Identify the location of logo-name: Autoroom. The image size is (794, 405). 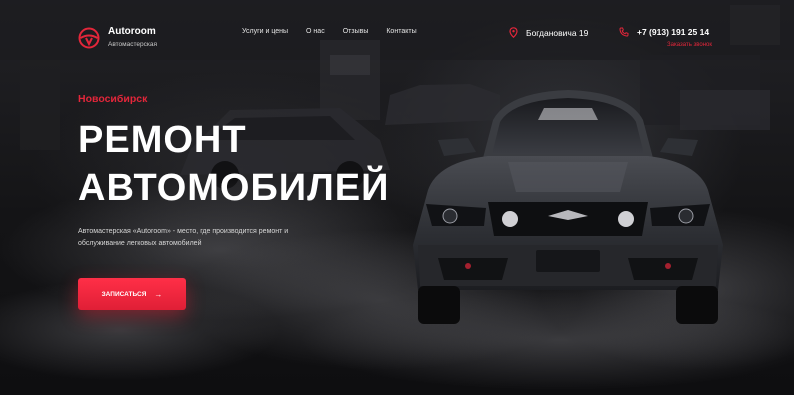
(132, 31).